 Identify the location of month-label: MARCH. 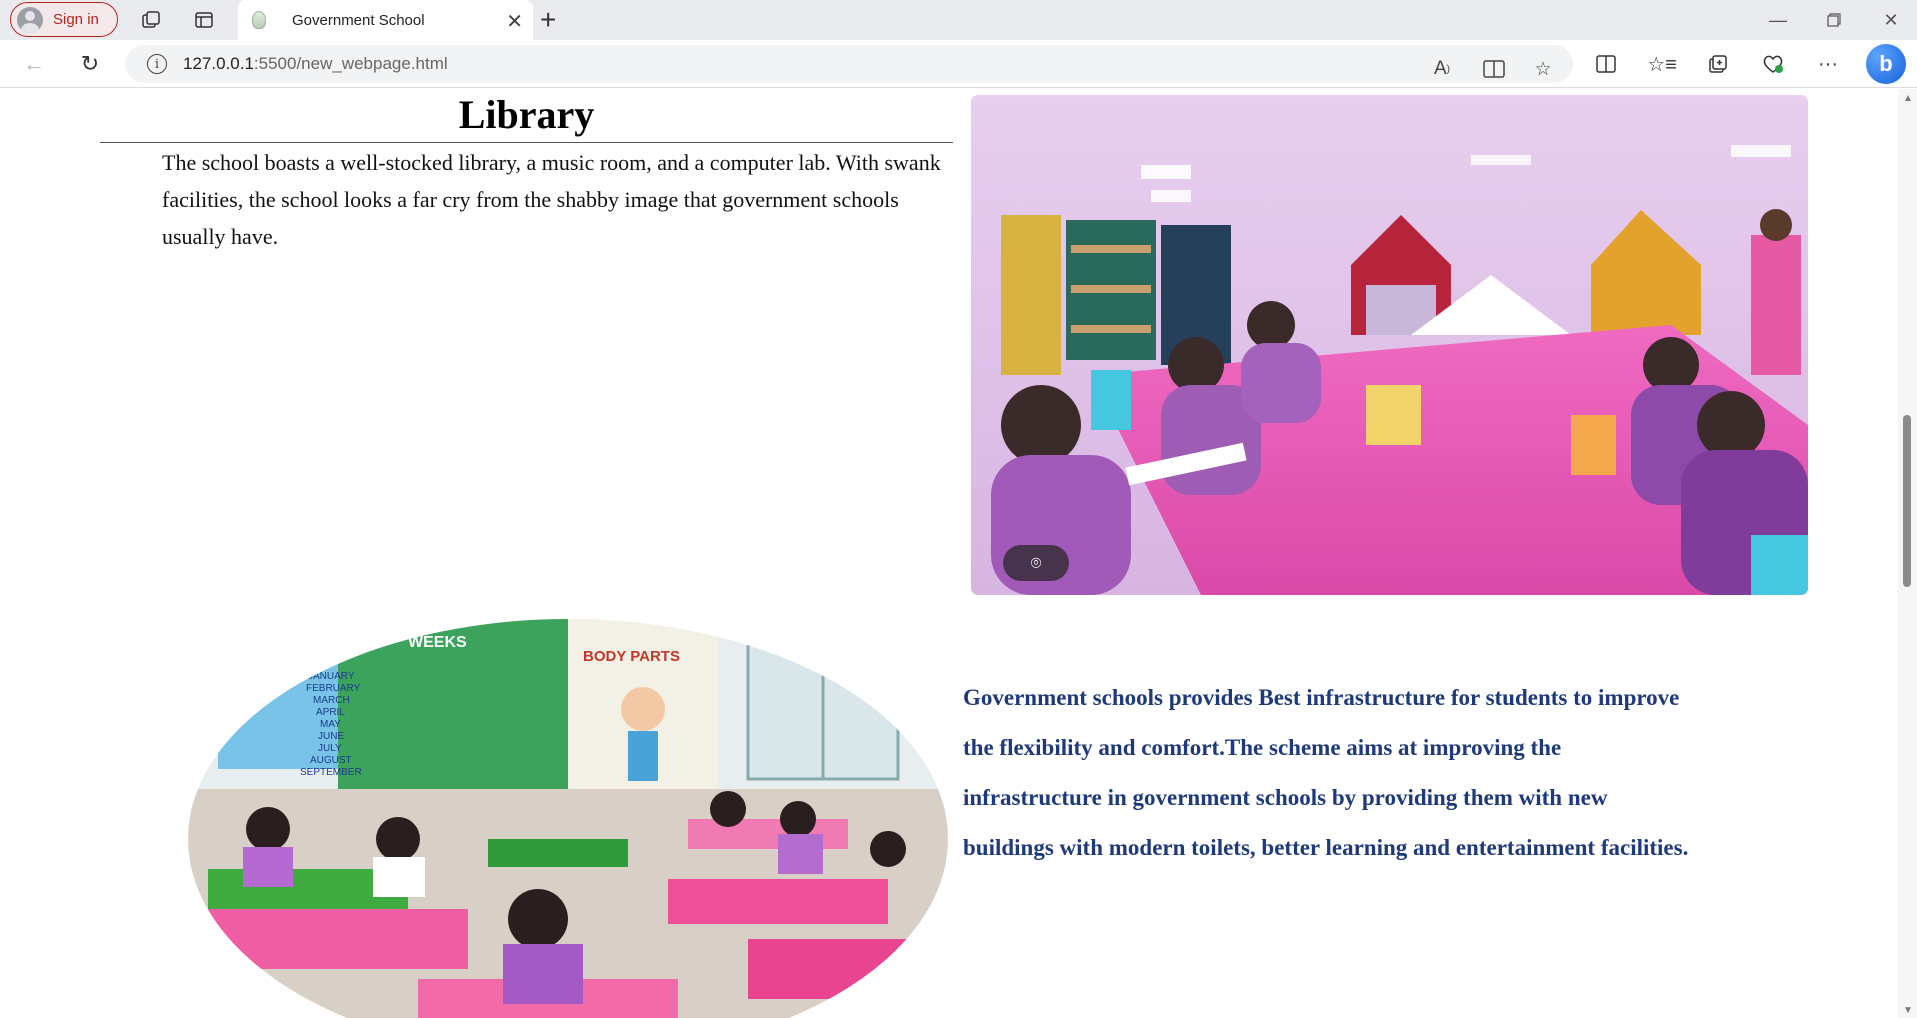
(331, 700).